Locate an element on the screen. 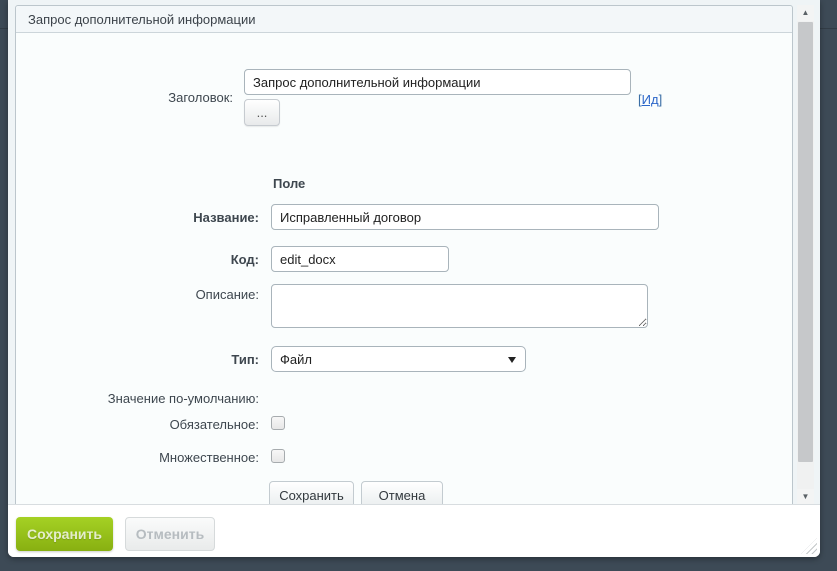 This screenshot has width=837, height=571. type-select-wrapper: Файл is located at coordinates (398, 359).